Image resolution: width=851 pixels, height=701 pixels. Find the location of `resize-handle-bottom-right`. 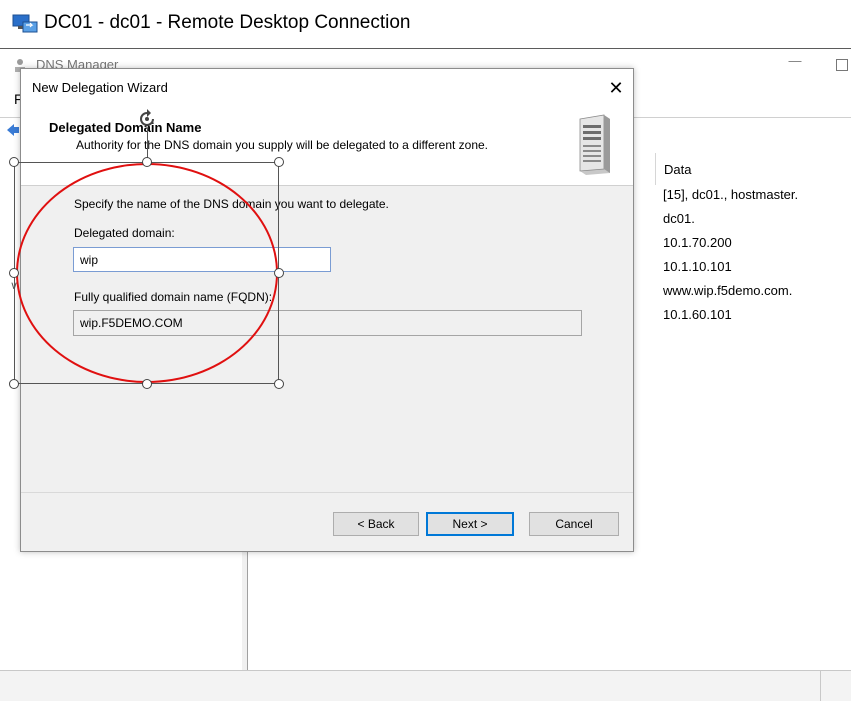

resize-handle-bottom-right is located at coordinates (279, 384).